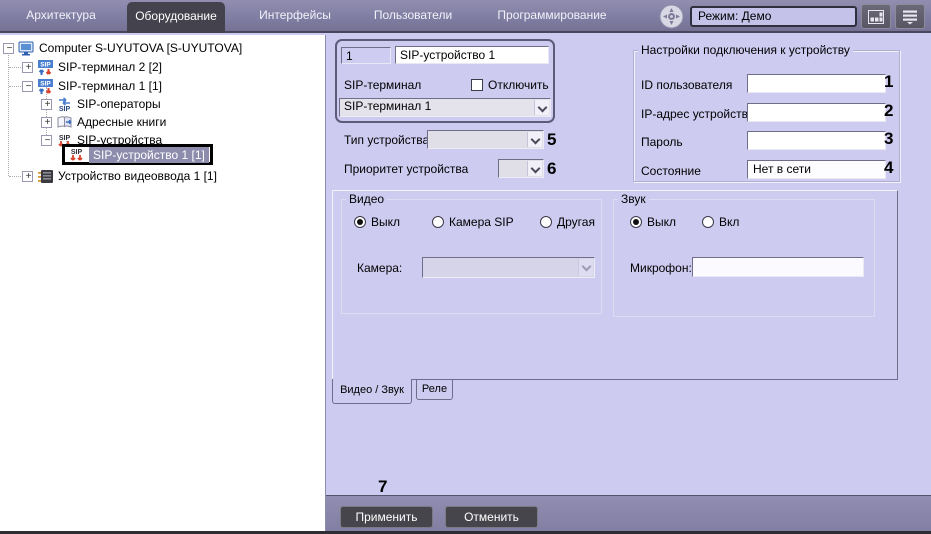 The height and width of the screenshot is (534, 931). I want to click on tree-item-address-books: Адресные книги, so click(103, 122).